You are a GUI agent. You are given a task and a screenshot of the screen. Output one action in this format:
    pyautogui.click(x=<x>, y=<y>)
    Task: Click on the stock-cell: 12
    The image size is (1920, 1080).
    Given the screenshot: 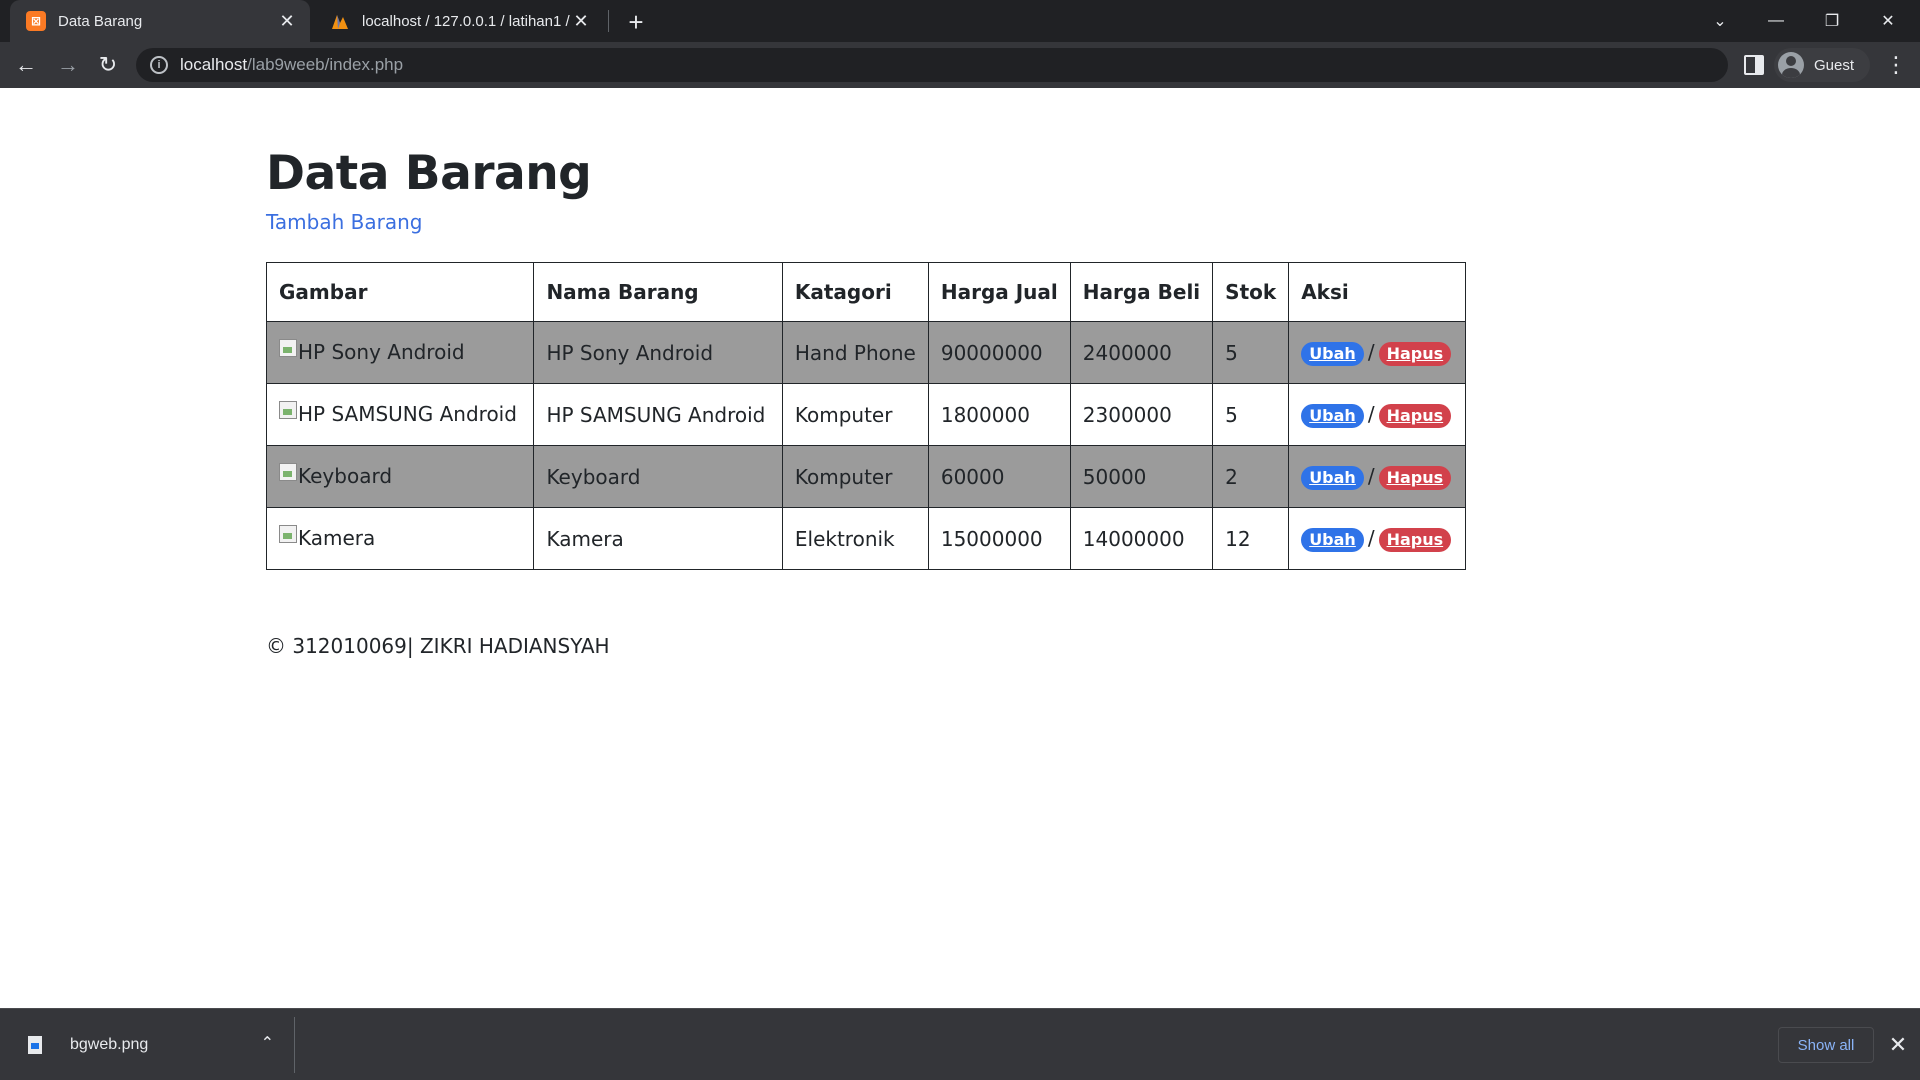 What is the action you would take?
    pyautogui.click(x=1251, y=539)
    